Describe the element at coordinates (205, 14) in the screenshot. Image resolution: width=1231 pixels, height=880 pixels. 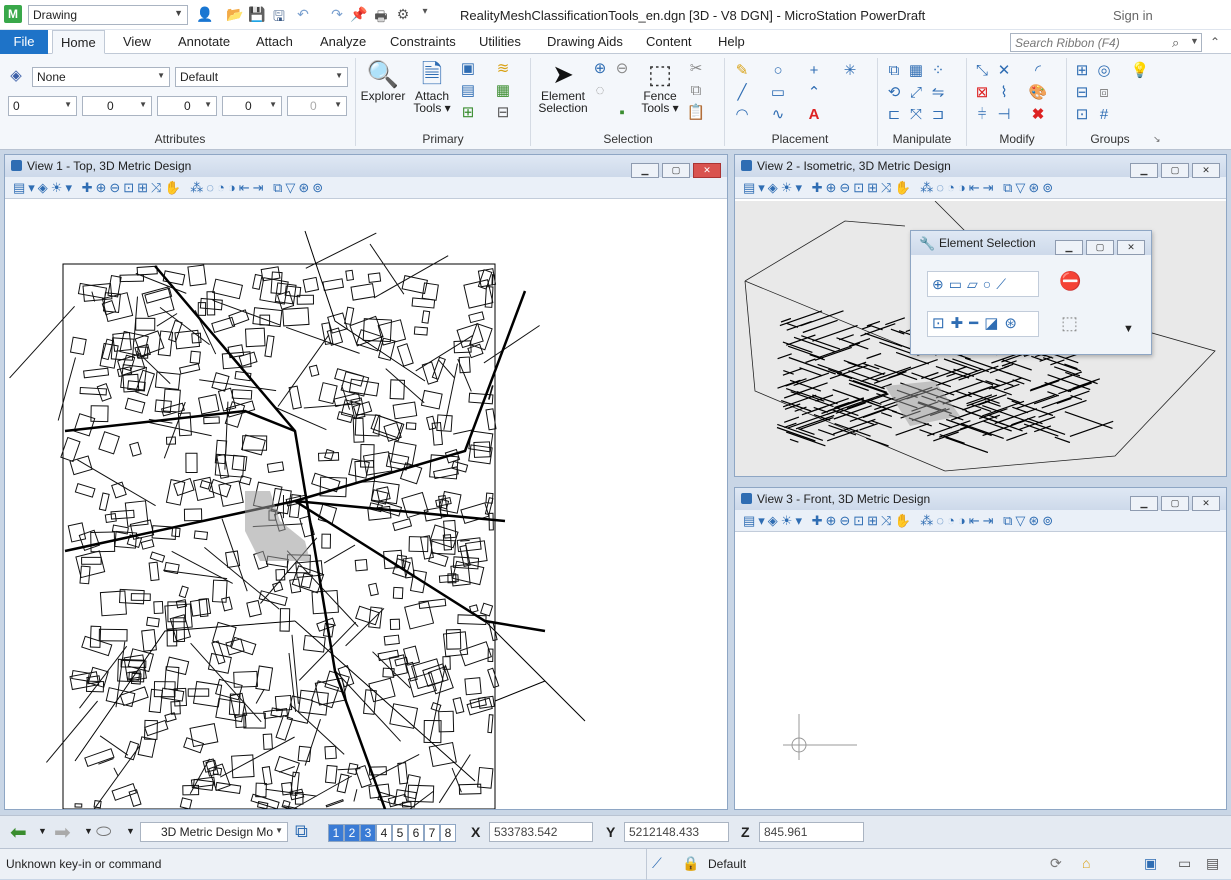
I see `user-icon: 👤` at that location.